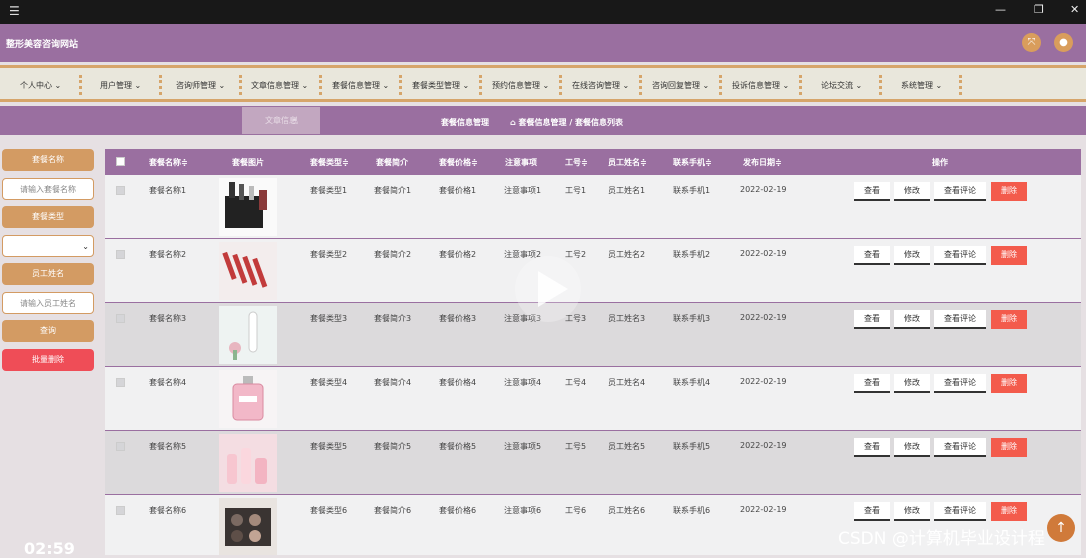 Image resolution: width=1086 pixels, height=558 pixels. What do you see at coordinates (520, 85) in the screenshot?
I see `nav-item-appointments: 预约信息管理 ⌄` at bounding box center [520, 85].